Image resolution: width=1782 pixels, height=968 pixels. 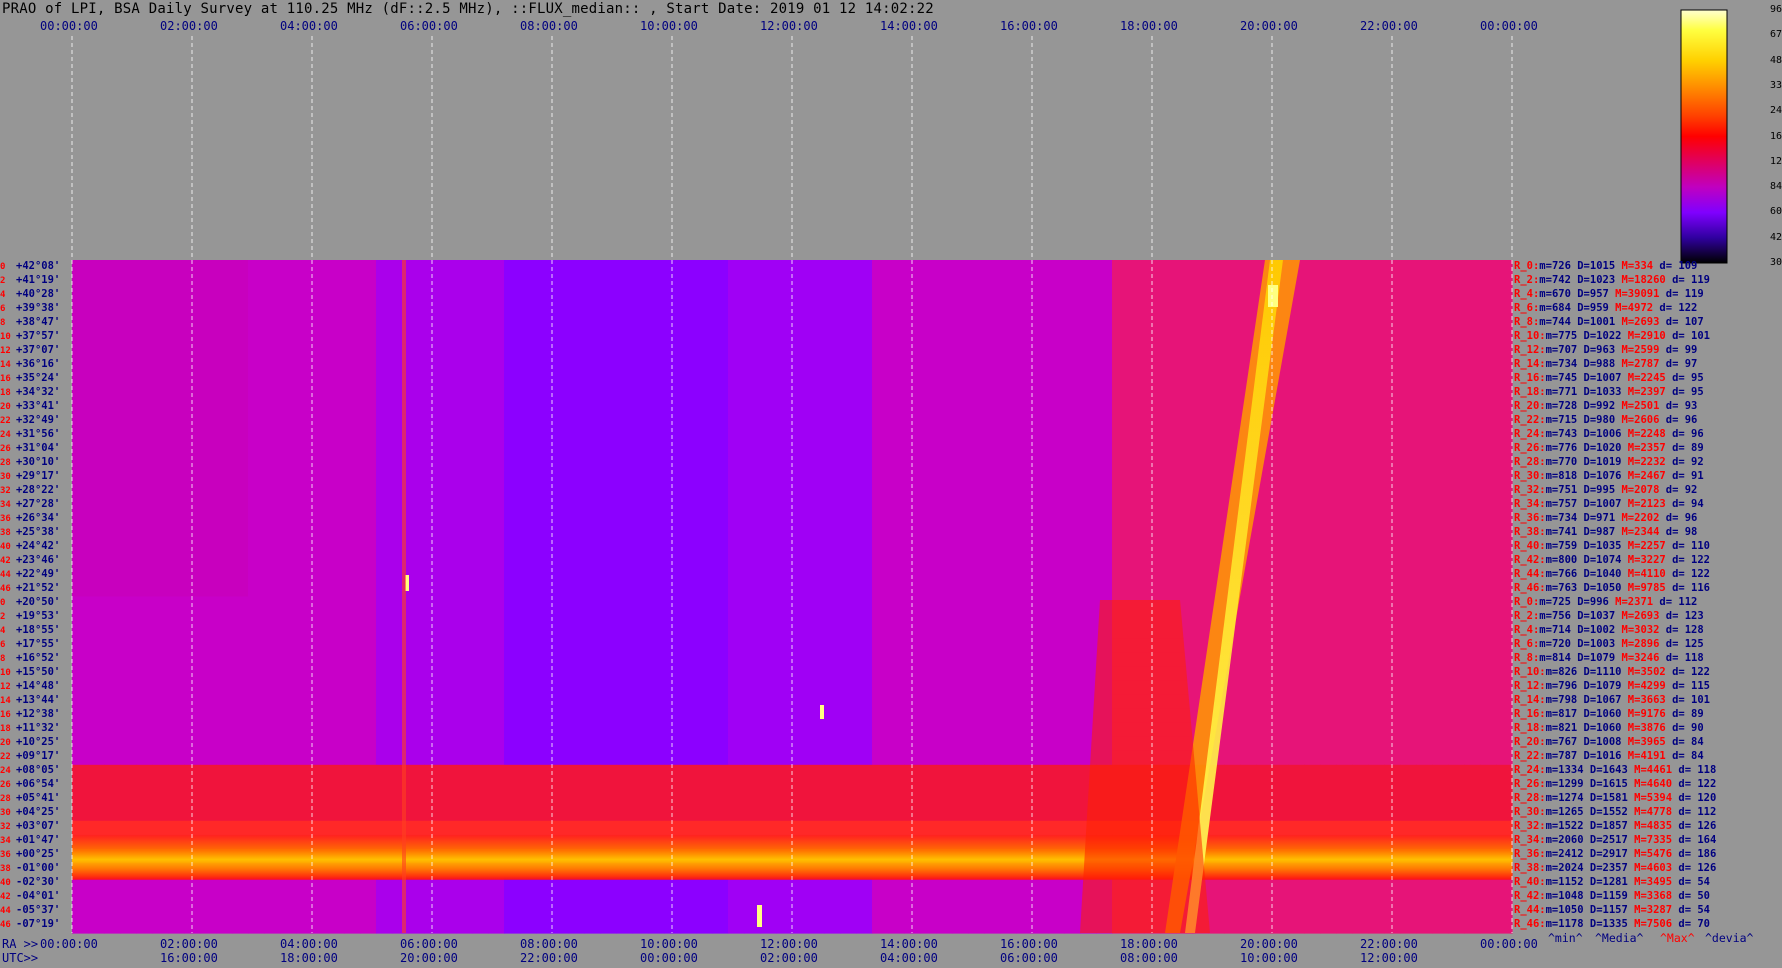 What do you see at coordinates (1776, 237) in the screenshot?
I see `colorbar-tick-label: 424.3` at bounding box center [1776, 237].